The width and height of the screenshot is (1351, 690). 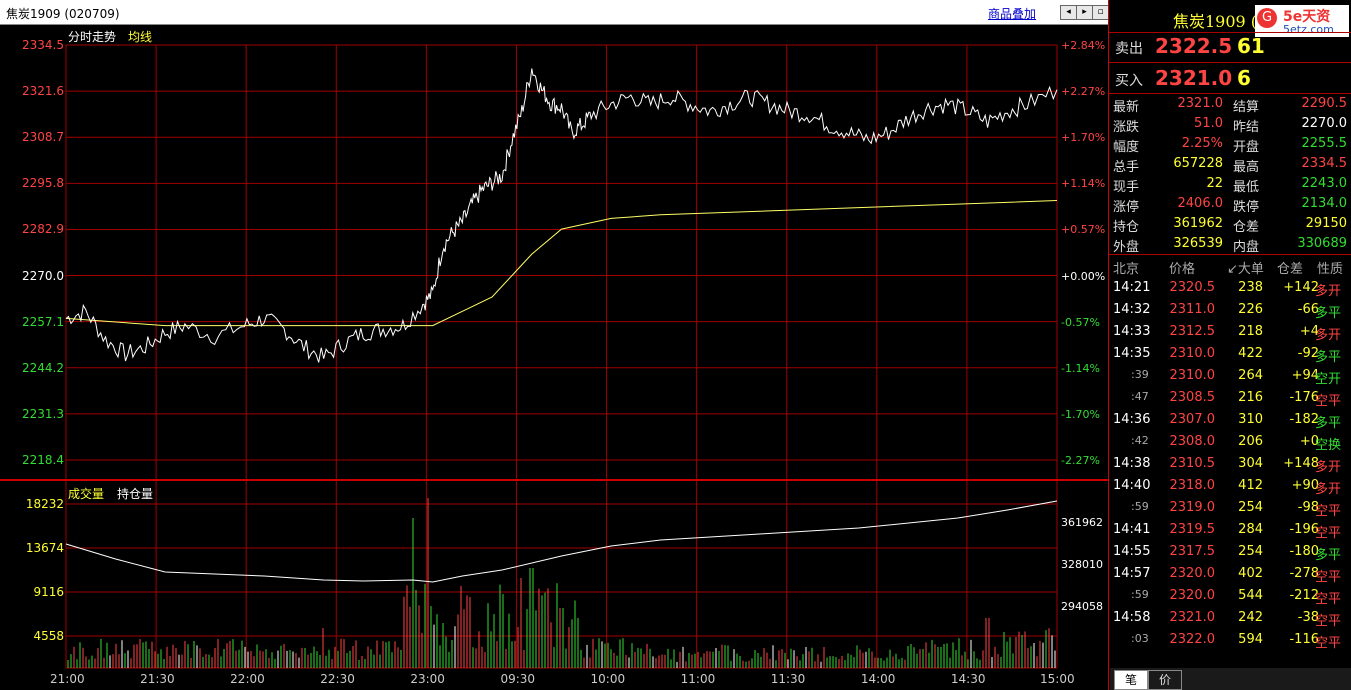 What do you see at coordinates (44, 504) in the screenshot?
I see `volume-tick-label: 18232` at bounding box center [44, 504].